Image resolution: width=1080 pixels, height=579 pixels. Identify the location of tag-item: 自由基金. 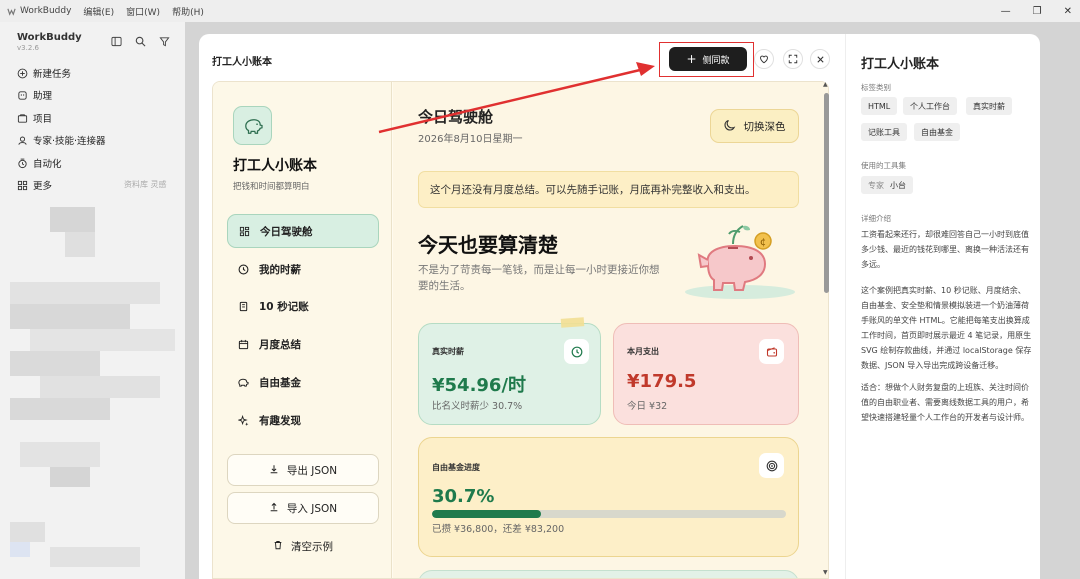
(937, 132).